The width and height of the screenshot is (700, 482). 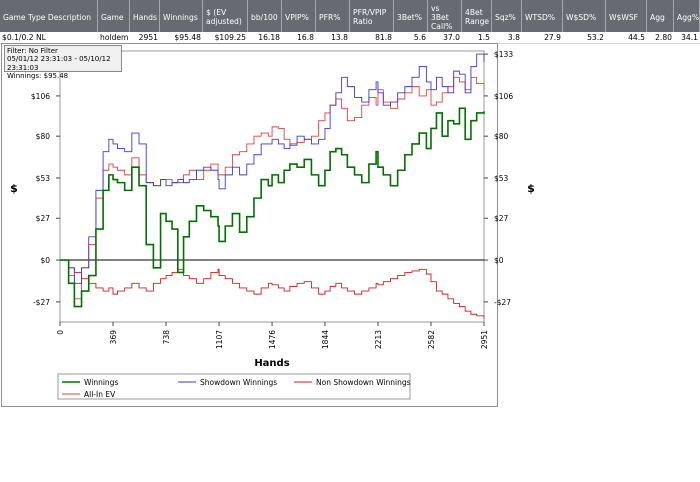 I want to click on x-tick-label: 2582, so click(x=431, y=339).